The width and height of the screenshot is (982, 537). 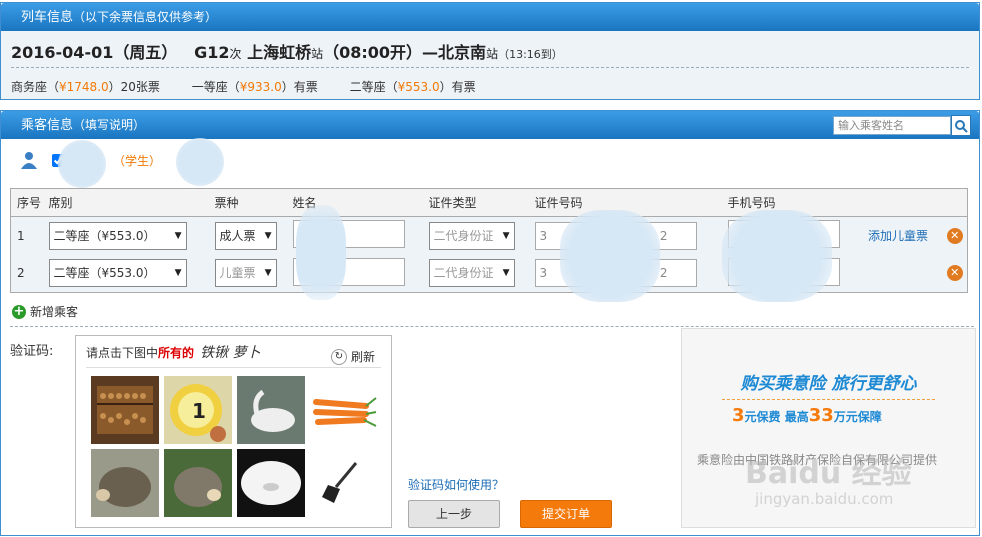 I want to click on seat-first-class: 一等座（¥933.0）有票, so click(x=254, y=87).